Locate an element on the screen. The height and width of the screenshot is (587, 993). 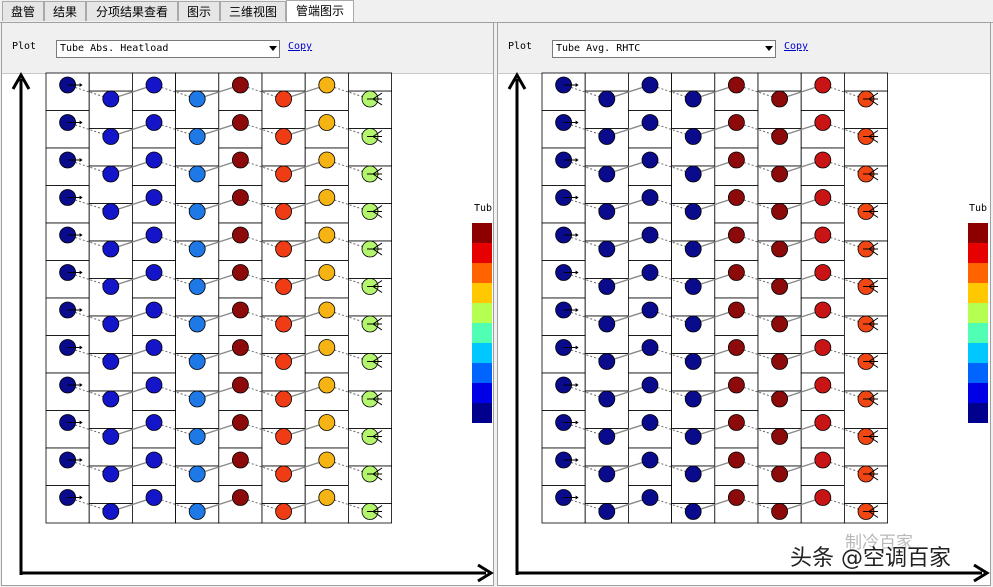
tab-tube-end-diagram: 管端图示 is located at coordinates (320, 11).